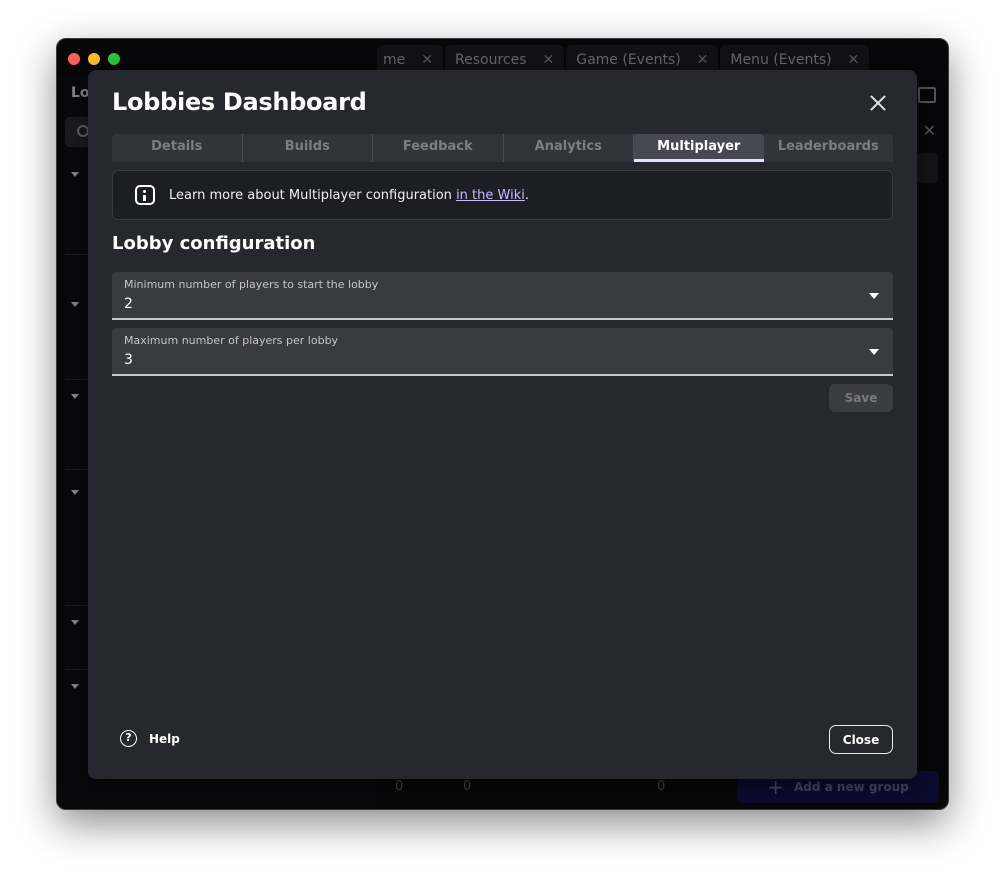 Image resolution: width=1005 pixels, height=885 pixels. I want to click on left-panel-title: Lo, so click(80, 93).